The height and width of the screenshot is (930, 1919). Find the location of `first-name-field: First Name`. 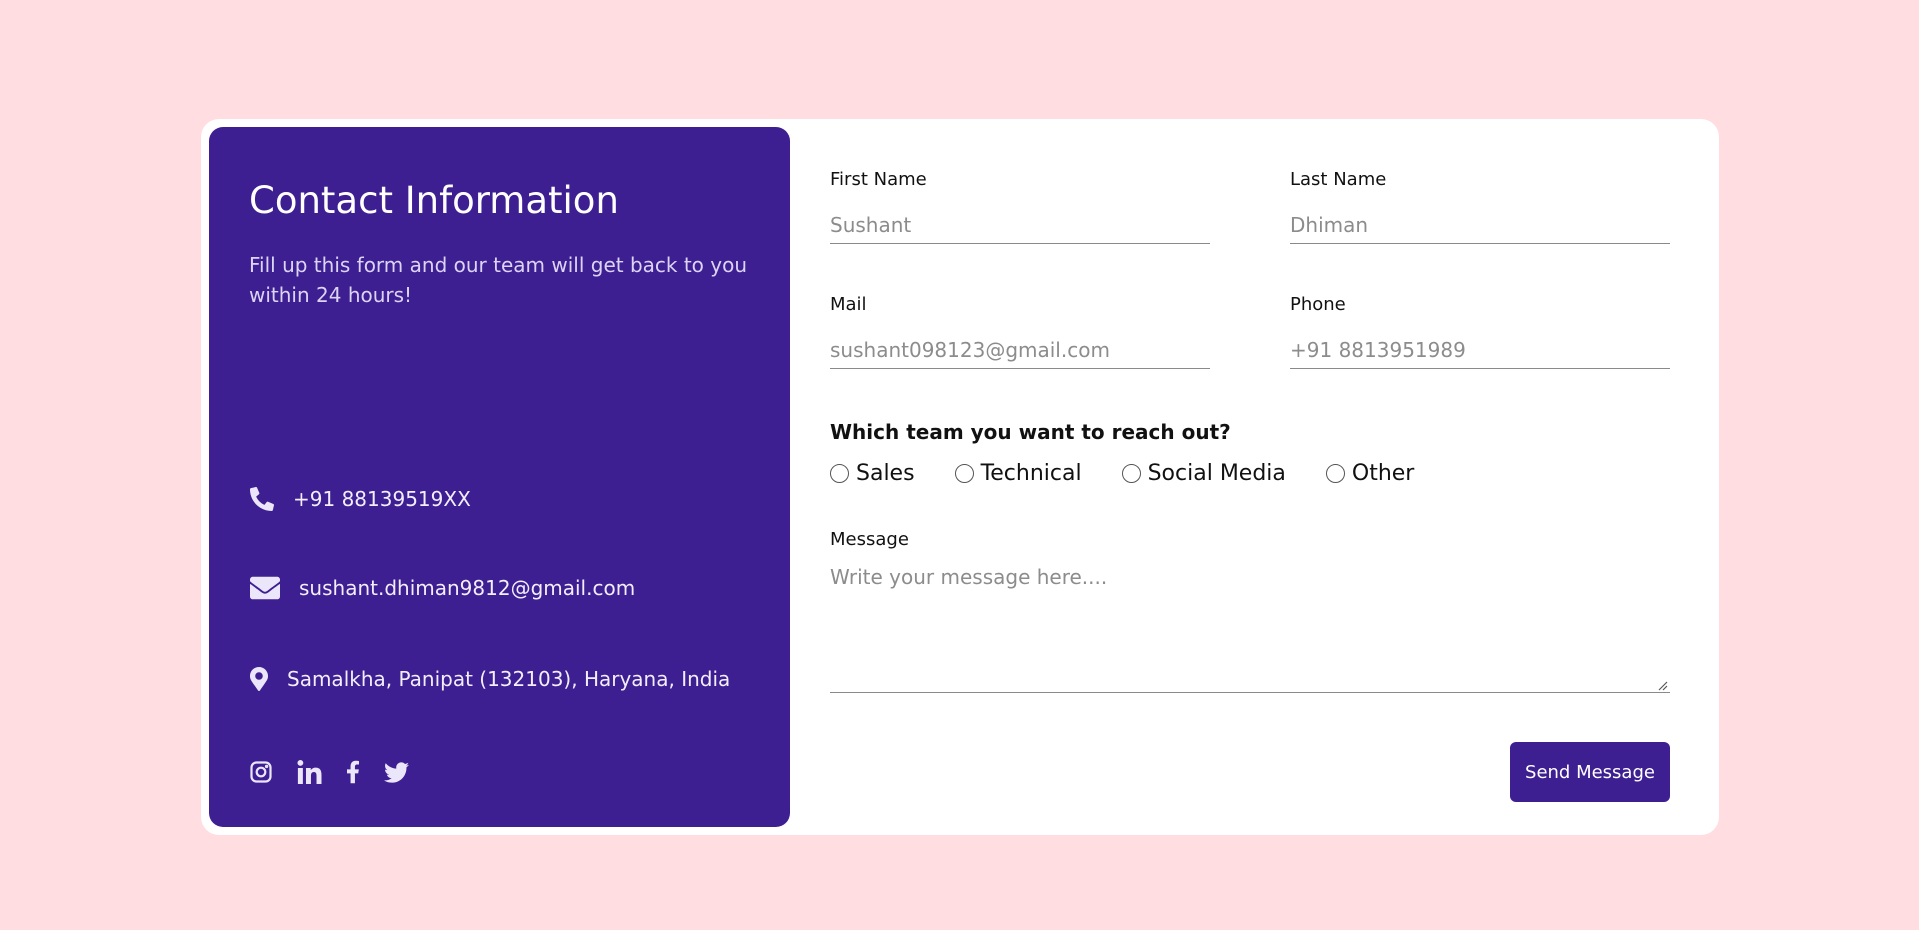

first-name-field: First Name is located at coordinates (1020, 206).